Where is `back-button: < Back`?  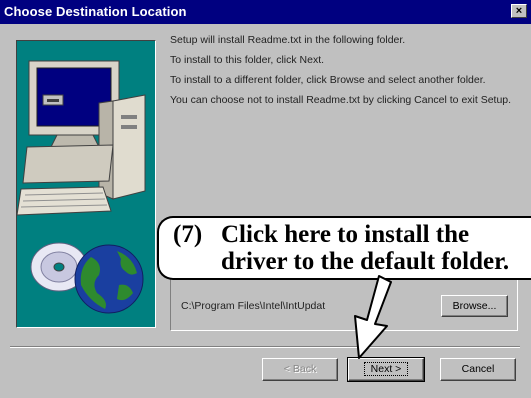 back-button: < Back is located at coordinates (300, 369).